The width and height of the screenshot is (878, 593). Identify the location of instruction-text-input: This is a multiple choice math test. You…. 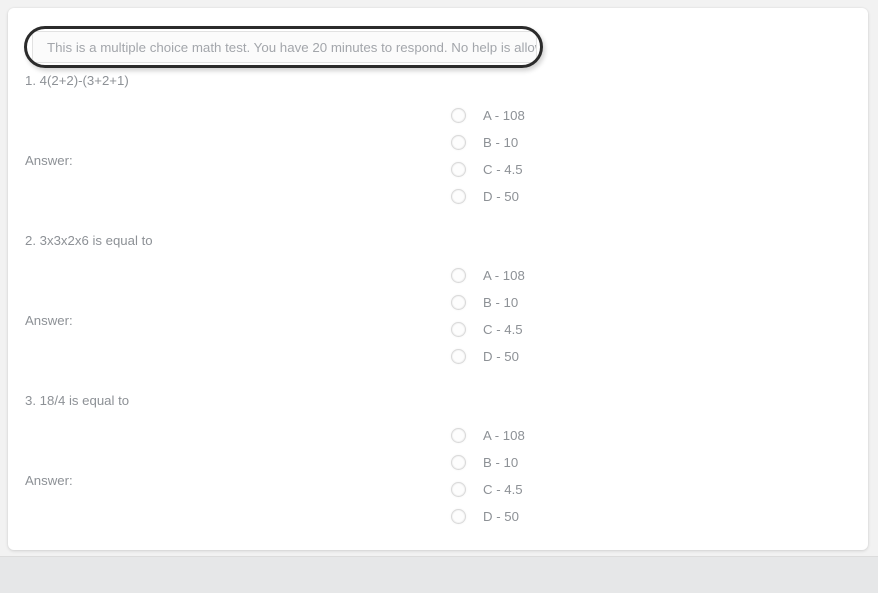
(284, 47).